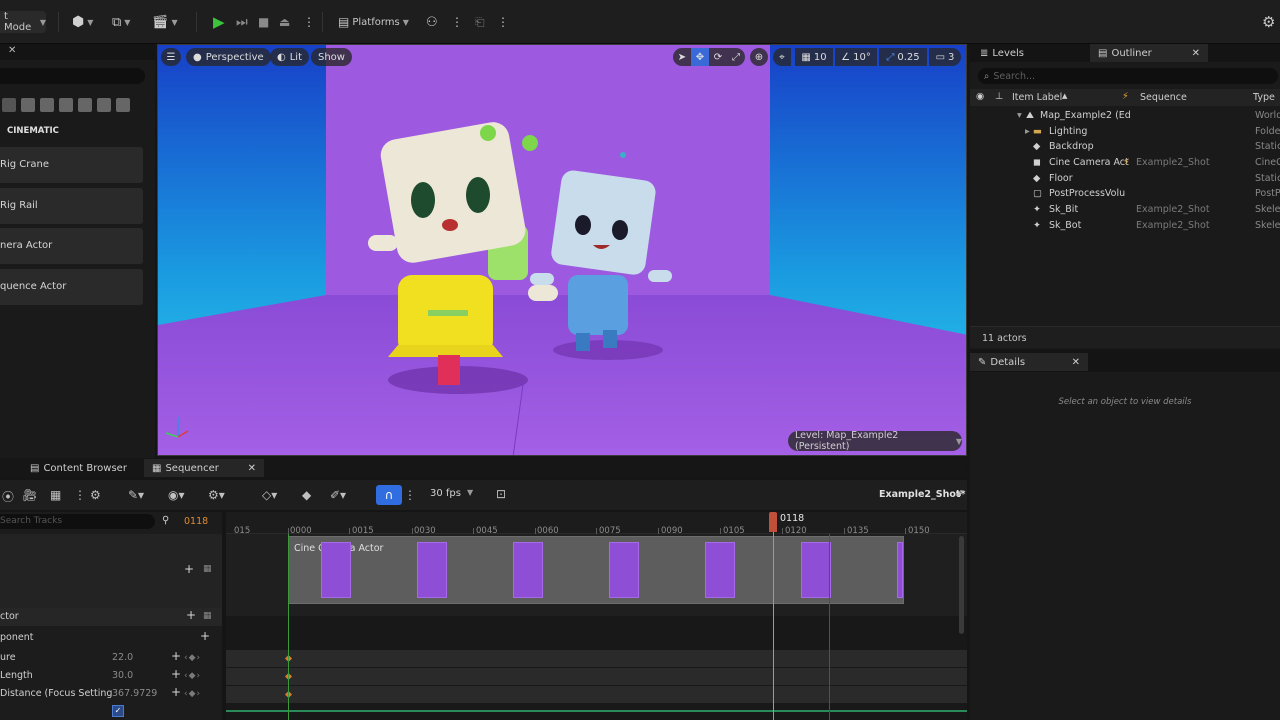 This screenshot has height=720, width=1280. Describe the element at coordinates (82, 22) in the screenshot. I see `add-content-button: ⬢ ▼` at that location.